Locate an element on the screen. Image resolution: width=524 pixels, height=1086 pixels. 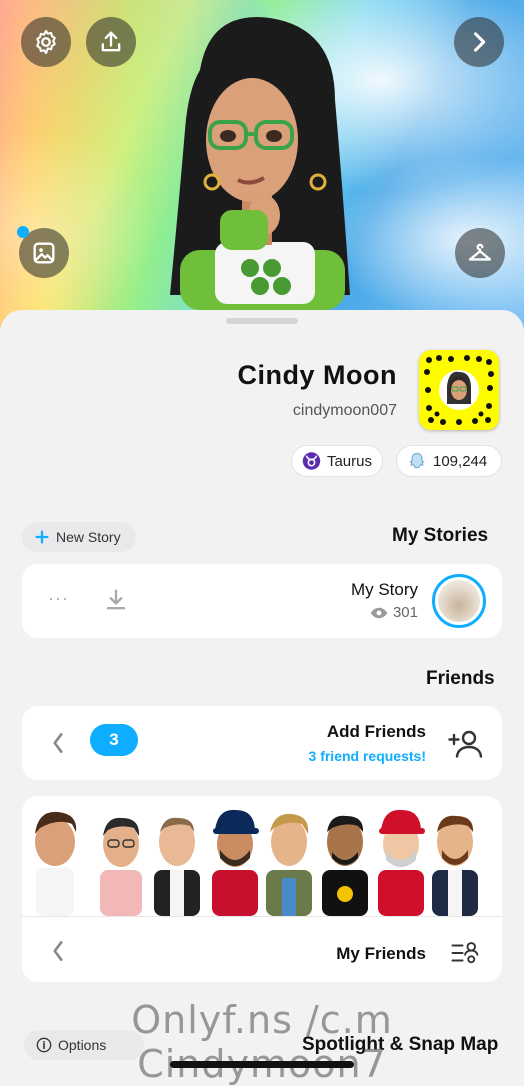
ghost-icon is located at coordinates (417, 460).